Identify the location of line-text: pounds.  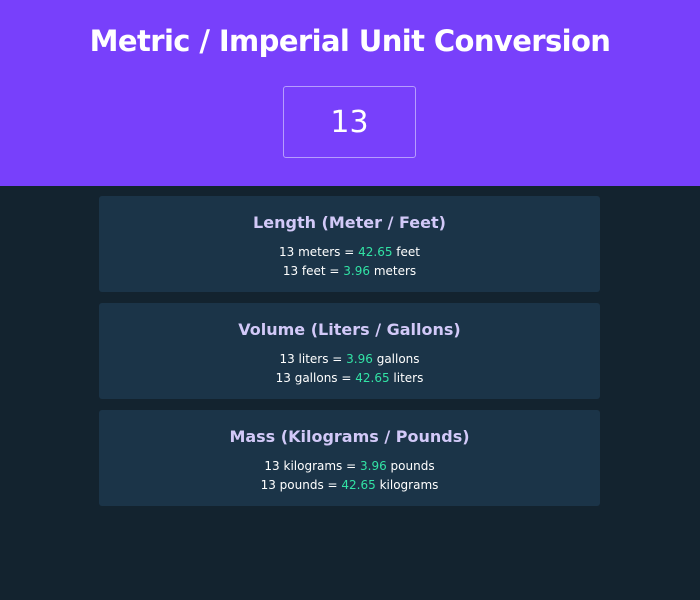
(410, 466).